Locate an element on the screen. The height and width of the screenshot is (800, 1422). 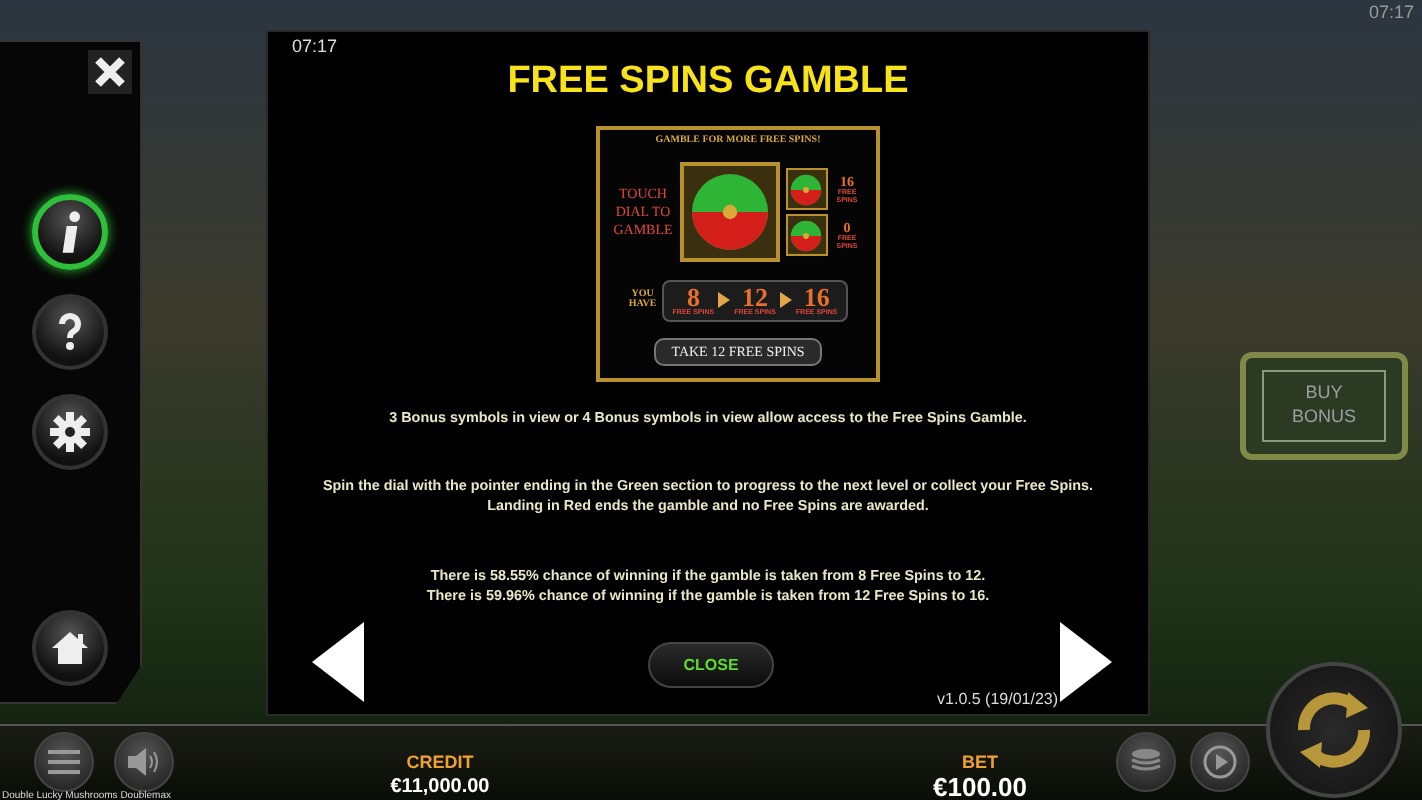
status-clock: 07:17 is located at coordinates (1391, 12).